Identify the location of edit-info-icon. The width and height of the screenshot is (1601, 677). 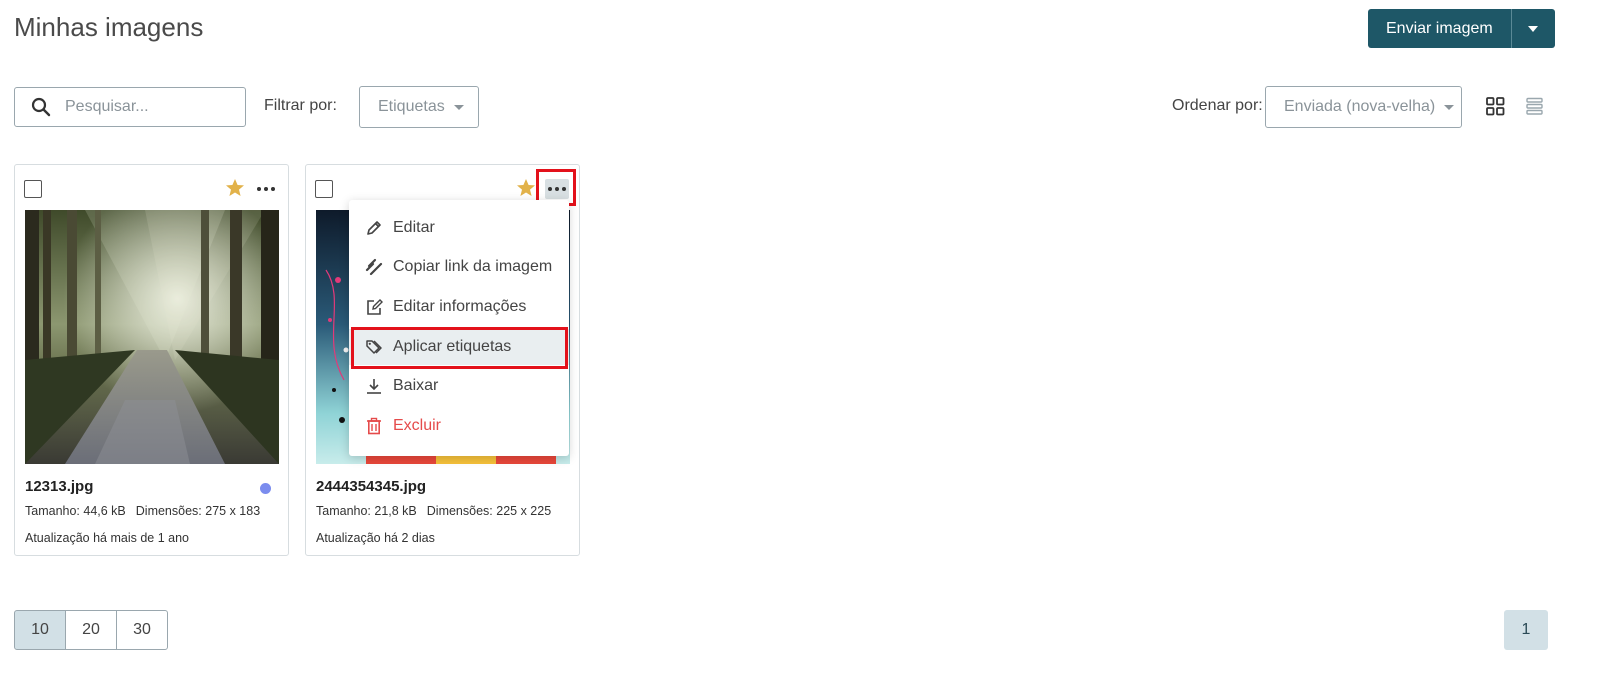
(375, 307).